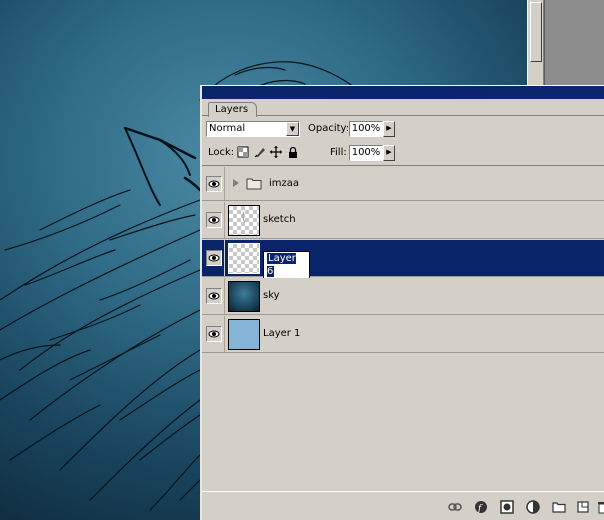 The image size is (604, 520). I want to click on layer-name-selection: Layer 6, so click(281, 265).